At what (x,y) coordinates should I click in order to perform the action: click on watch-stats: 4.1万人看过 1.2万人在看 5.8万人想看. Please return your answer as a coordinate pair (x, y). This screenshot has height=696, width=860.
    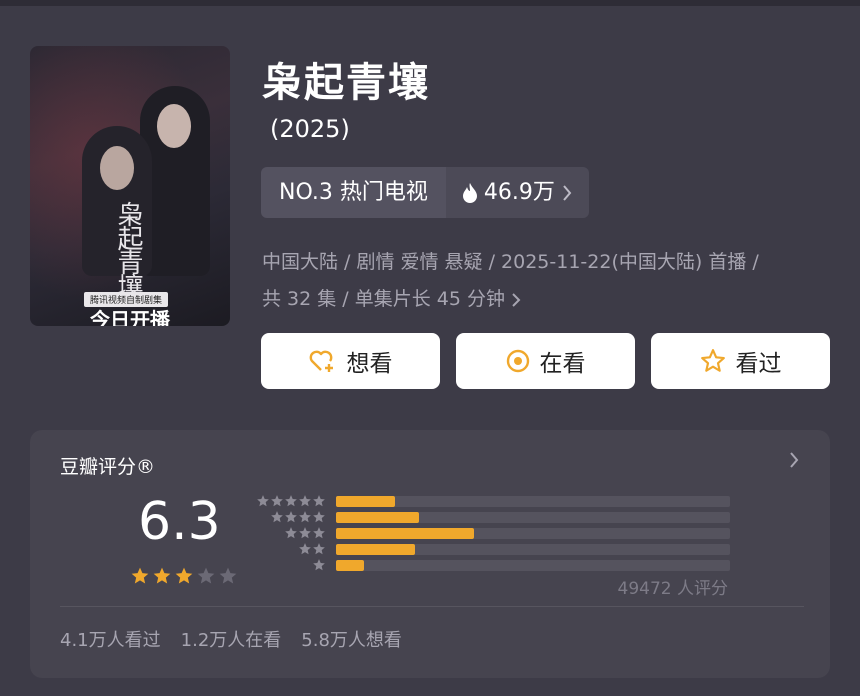
    Looking at the image, I should click on (231, 639).